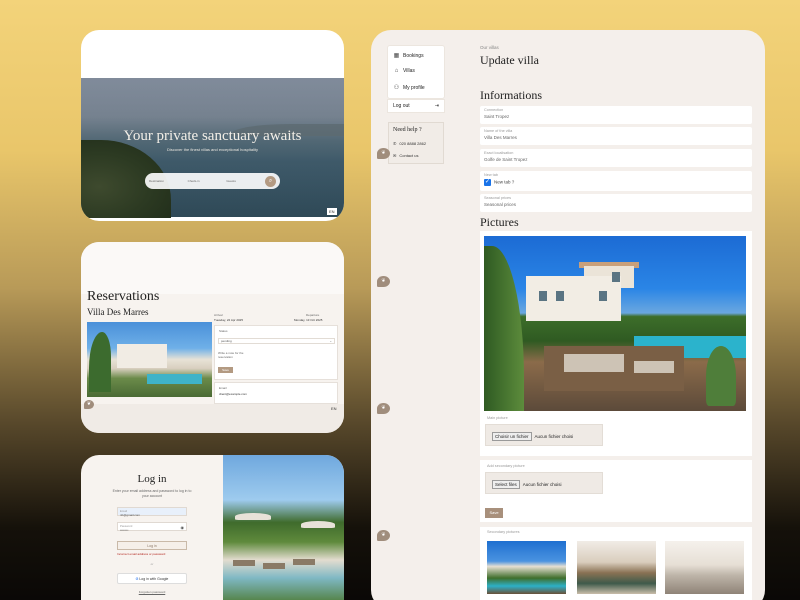 Image resolution: width=800 pixels, height=600 pixels. Describe the element at coordinates (504, 182) in the screenshot. I see `checkbox-label: New tab ?` at that location.